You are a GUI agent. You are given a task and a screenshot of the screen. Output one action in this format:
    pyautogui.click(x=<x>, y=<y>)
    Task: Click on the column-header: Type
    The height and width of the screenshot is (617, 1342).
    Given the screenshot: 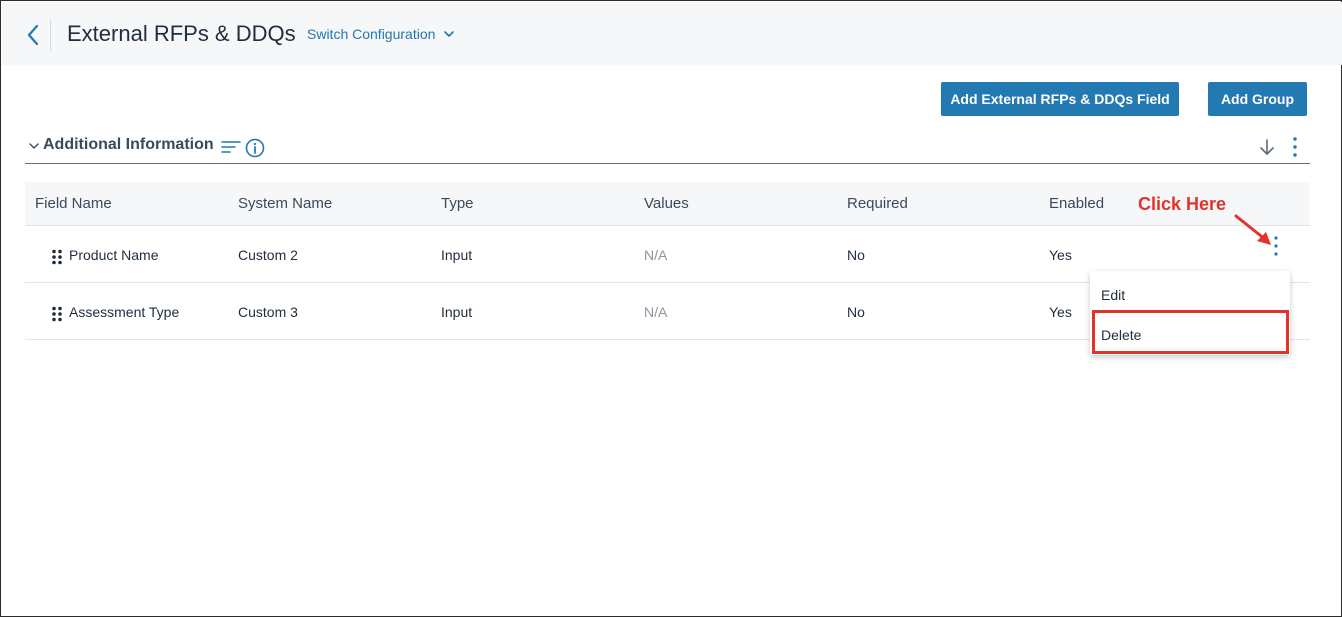 What is the action you would take?
    pyautogui.click(x=457, y=203)
    